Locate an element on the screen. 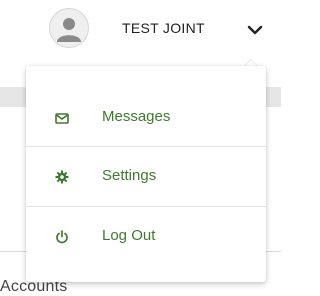 This screenshot has width=320, height=296. user-avatar-icon is located at coordinates (69, 28).